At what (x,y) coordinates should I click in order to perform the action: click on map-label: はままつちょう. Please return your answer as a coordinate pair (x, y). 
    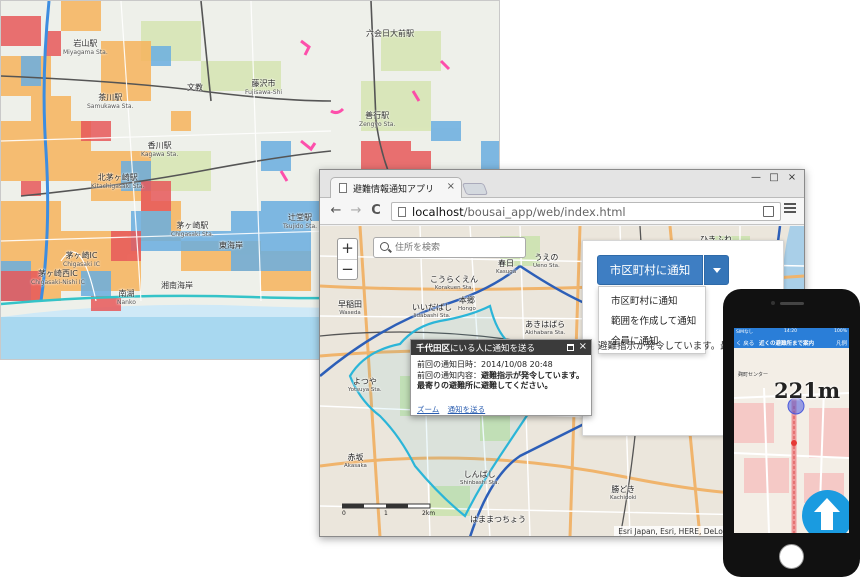
    Looking at the image, I should click on (498, 519).